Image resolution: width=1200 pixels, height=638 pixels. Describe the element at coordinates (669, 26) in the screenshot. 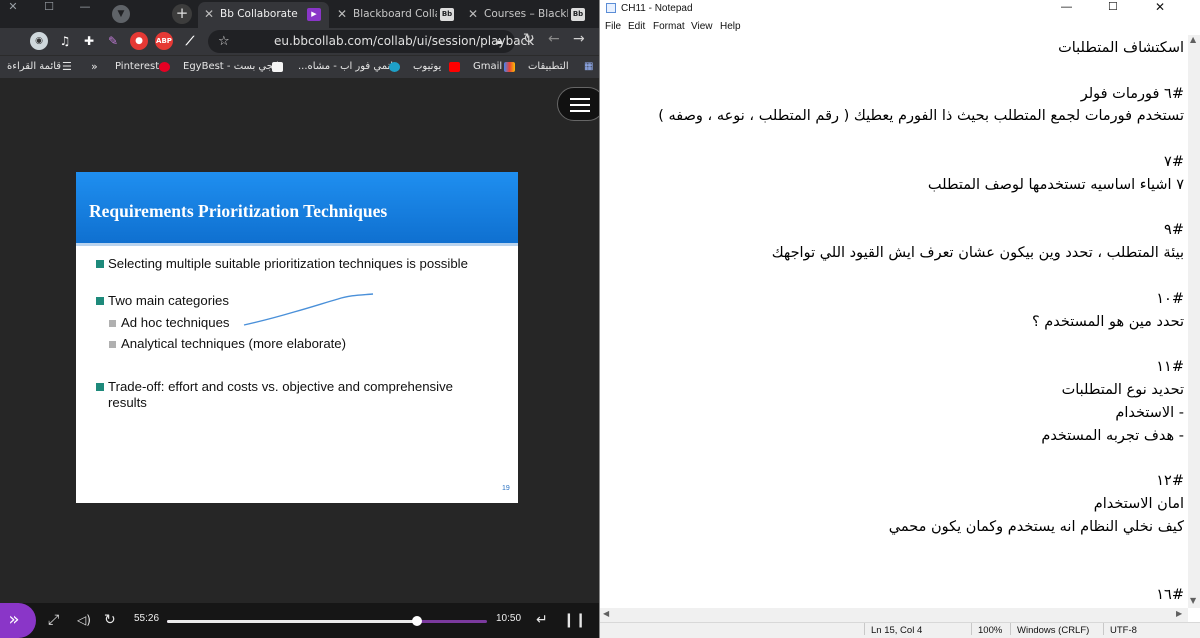

I see `menu-format: Format` at that location.